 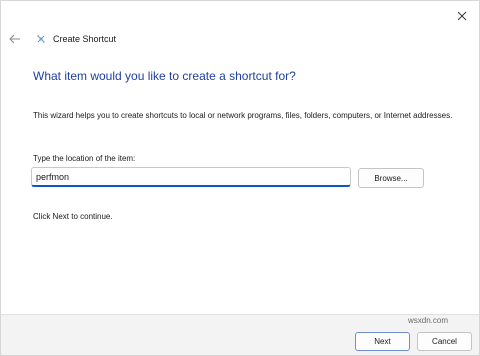 I want to click on location-input, so click(x=191, y=177).